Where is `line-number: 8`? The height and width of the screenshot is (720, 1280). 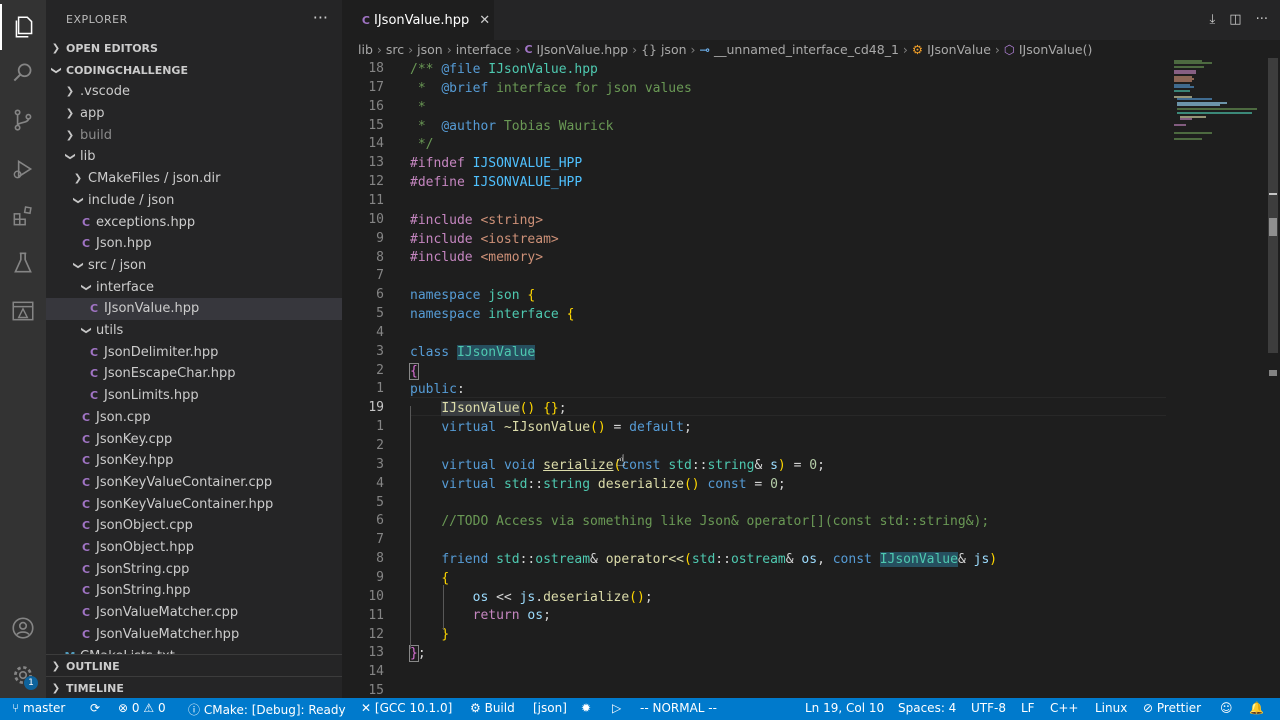
line-number: 8 is located at coordinates (380, 257).